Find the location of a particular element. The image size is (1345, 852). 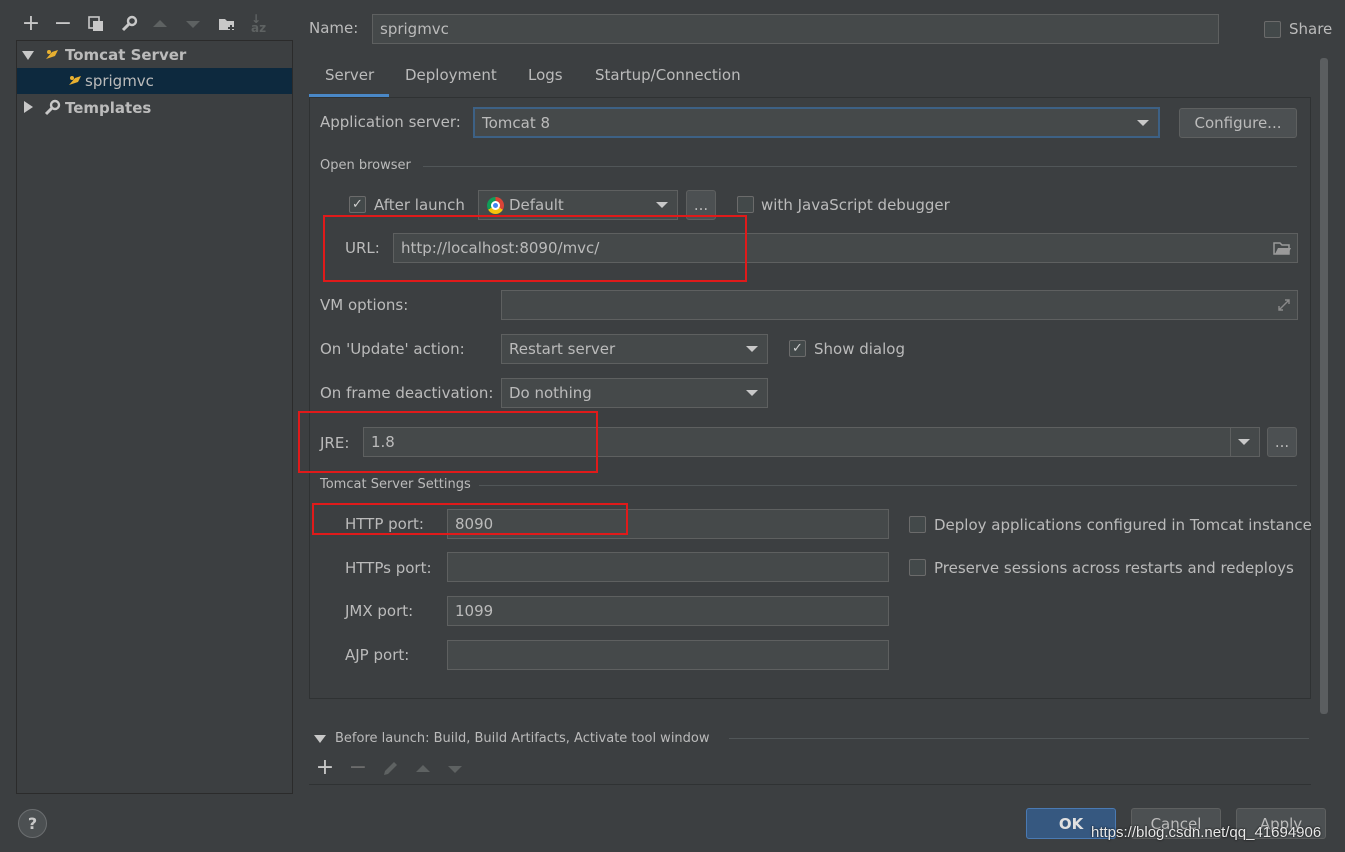

frame-deactivation-label: On frame deactivation: is located at coordinates (407, 393).